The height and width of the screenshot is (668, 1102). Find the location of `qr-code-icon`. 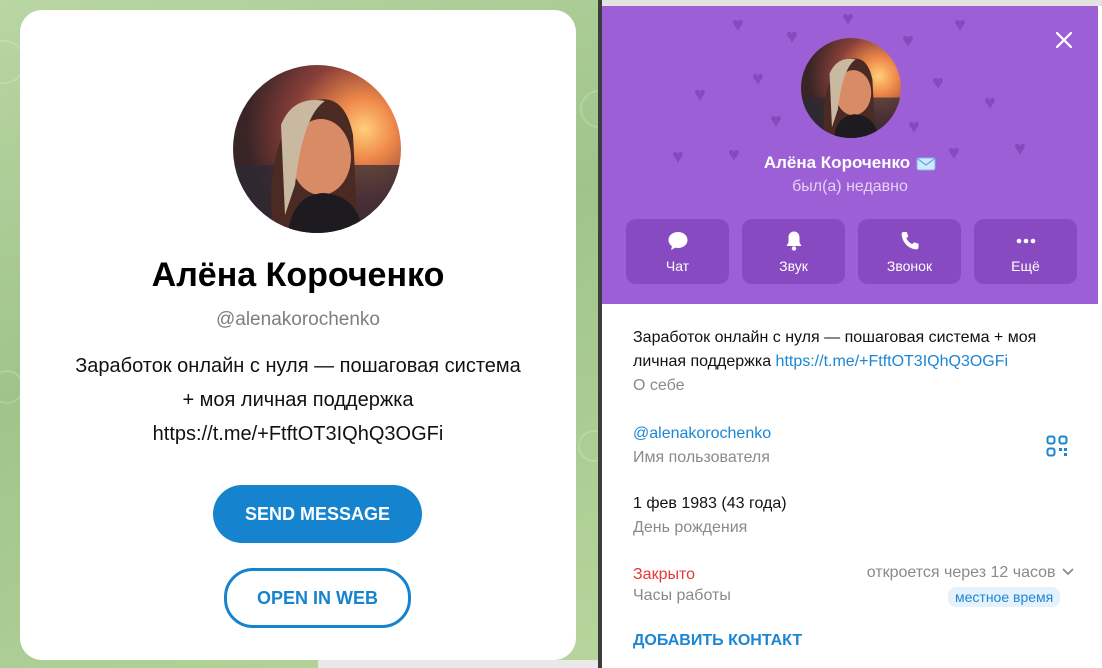

qr-code-icon is located at coordinates (1057, 446).